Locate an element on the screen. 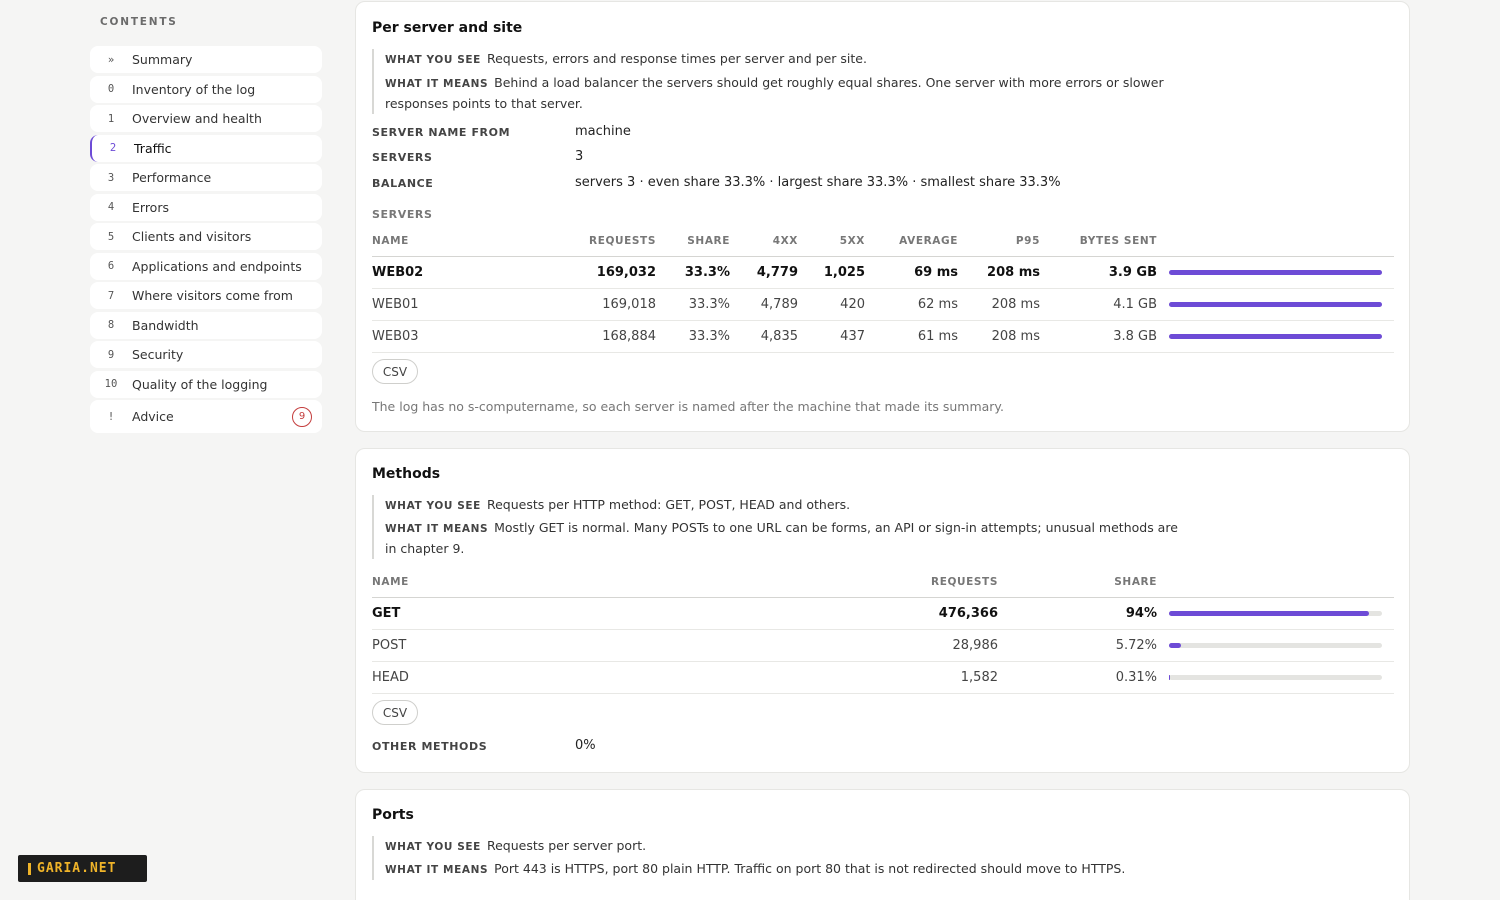  cell-name: HEAD is located at coordinates (522, 677).